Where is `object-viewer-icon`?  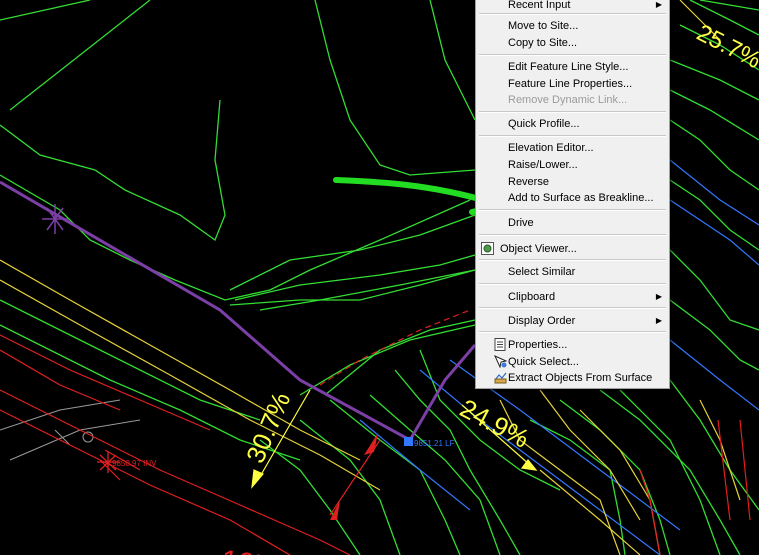
object-viewer-icon is located at coordinates (487, 248).